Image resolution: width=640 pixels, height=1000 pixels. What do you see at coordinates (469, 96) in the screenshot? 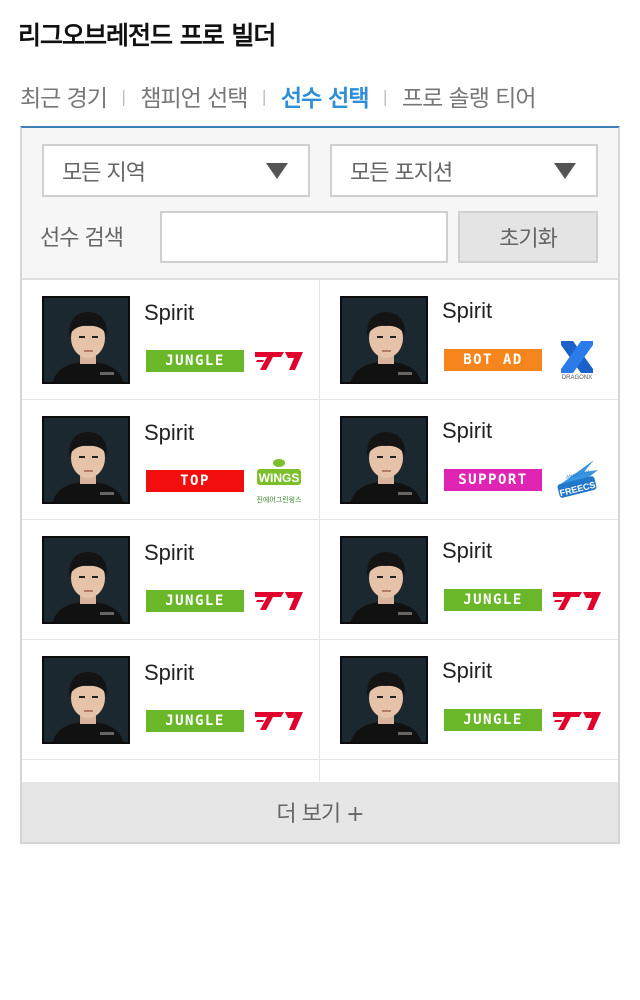
I see `tab-pro-soloq-tier: 프로 솔랭 티어` at bounding box center [469, 96].